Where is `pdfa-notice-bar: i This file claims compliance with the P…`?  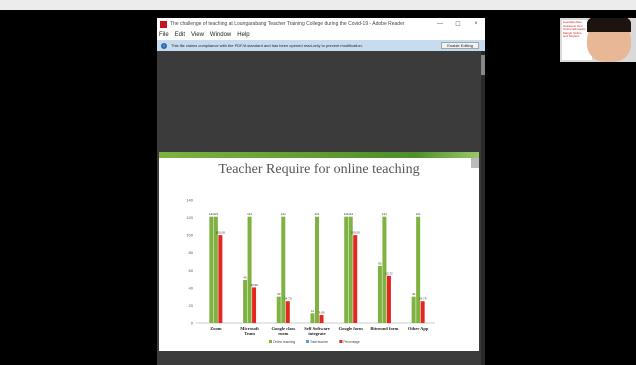 pdfa-notice-bar: i This file claims compliance with the P… is located at coordinates (321, 45).